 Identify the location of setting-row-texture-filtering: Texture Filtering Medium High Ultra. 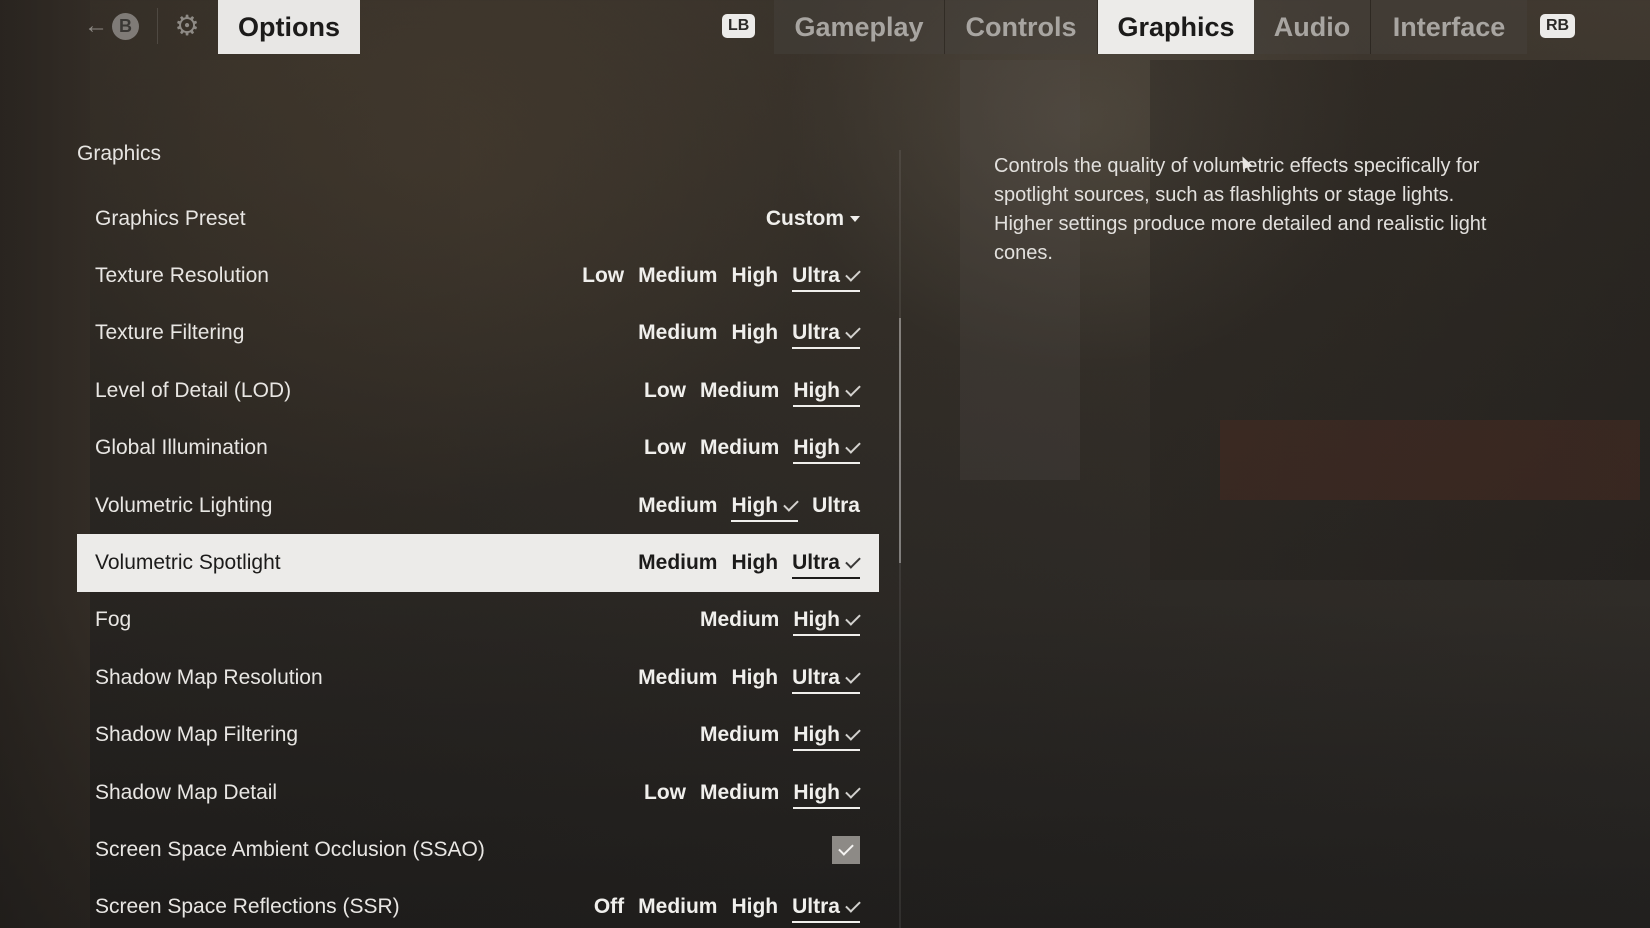
(478, 333).